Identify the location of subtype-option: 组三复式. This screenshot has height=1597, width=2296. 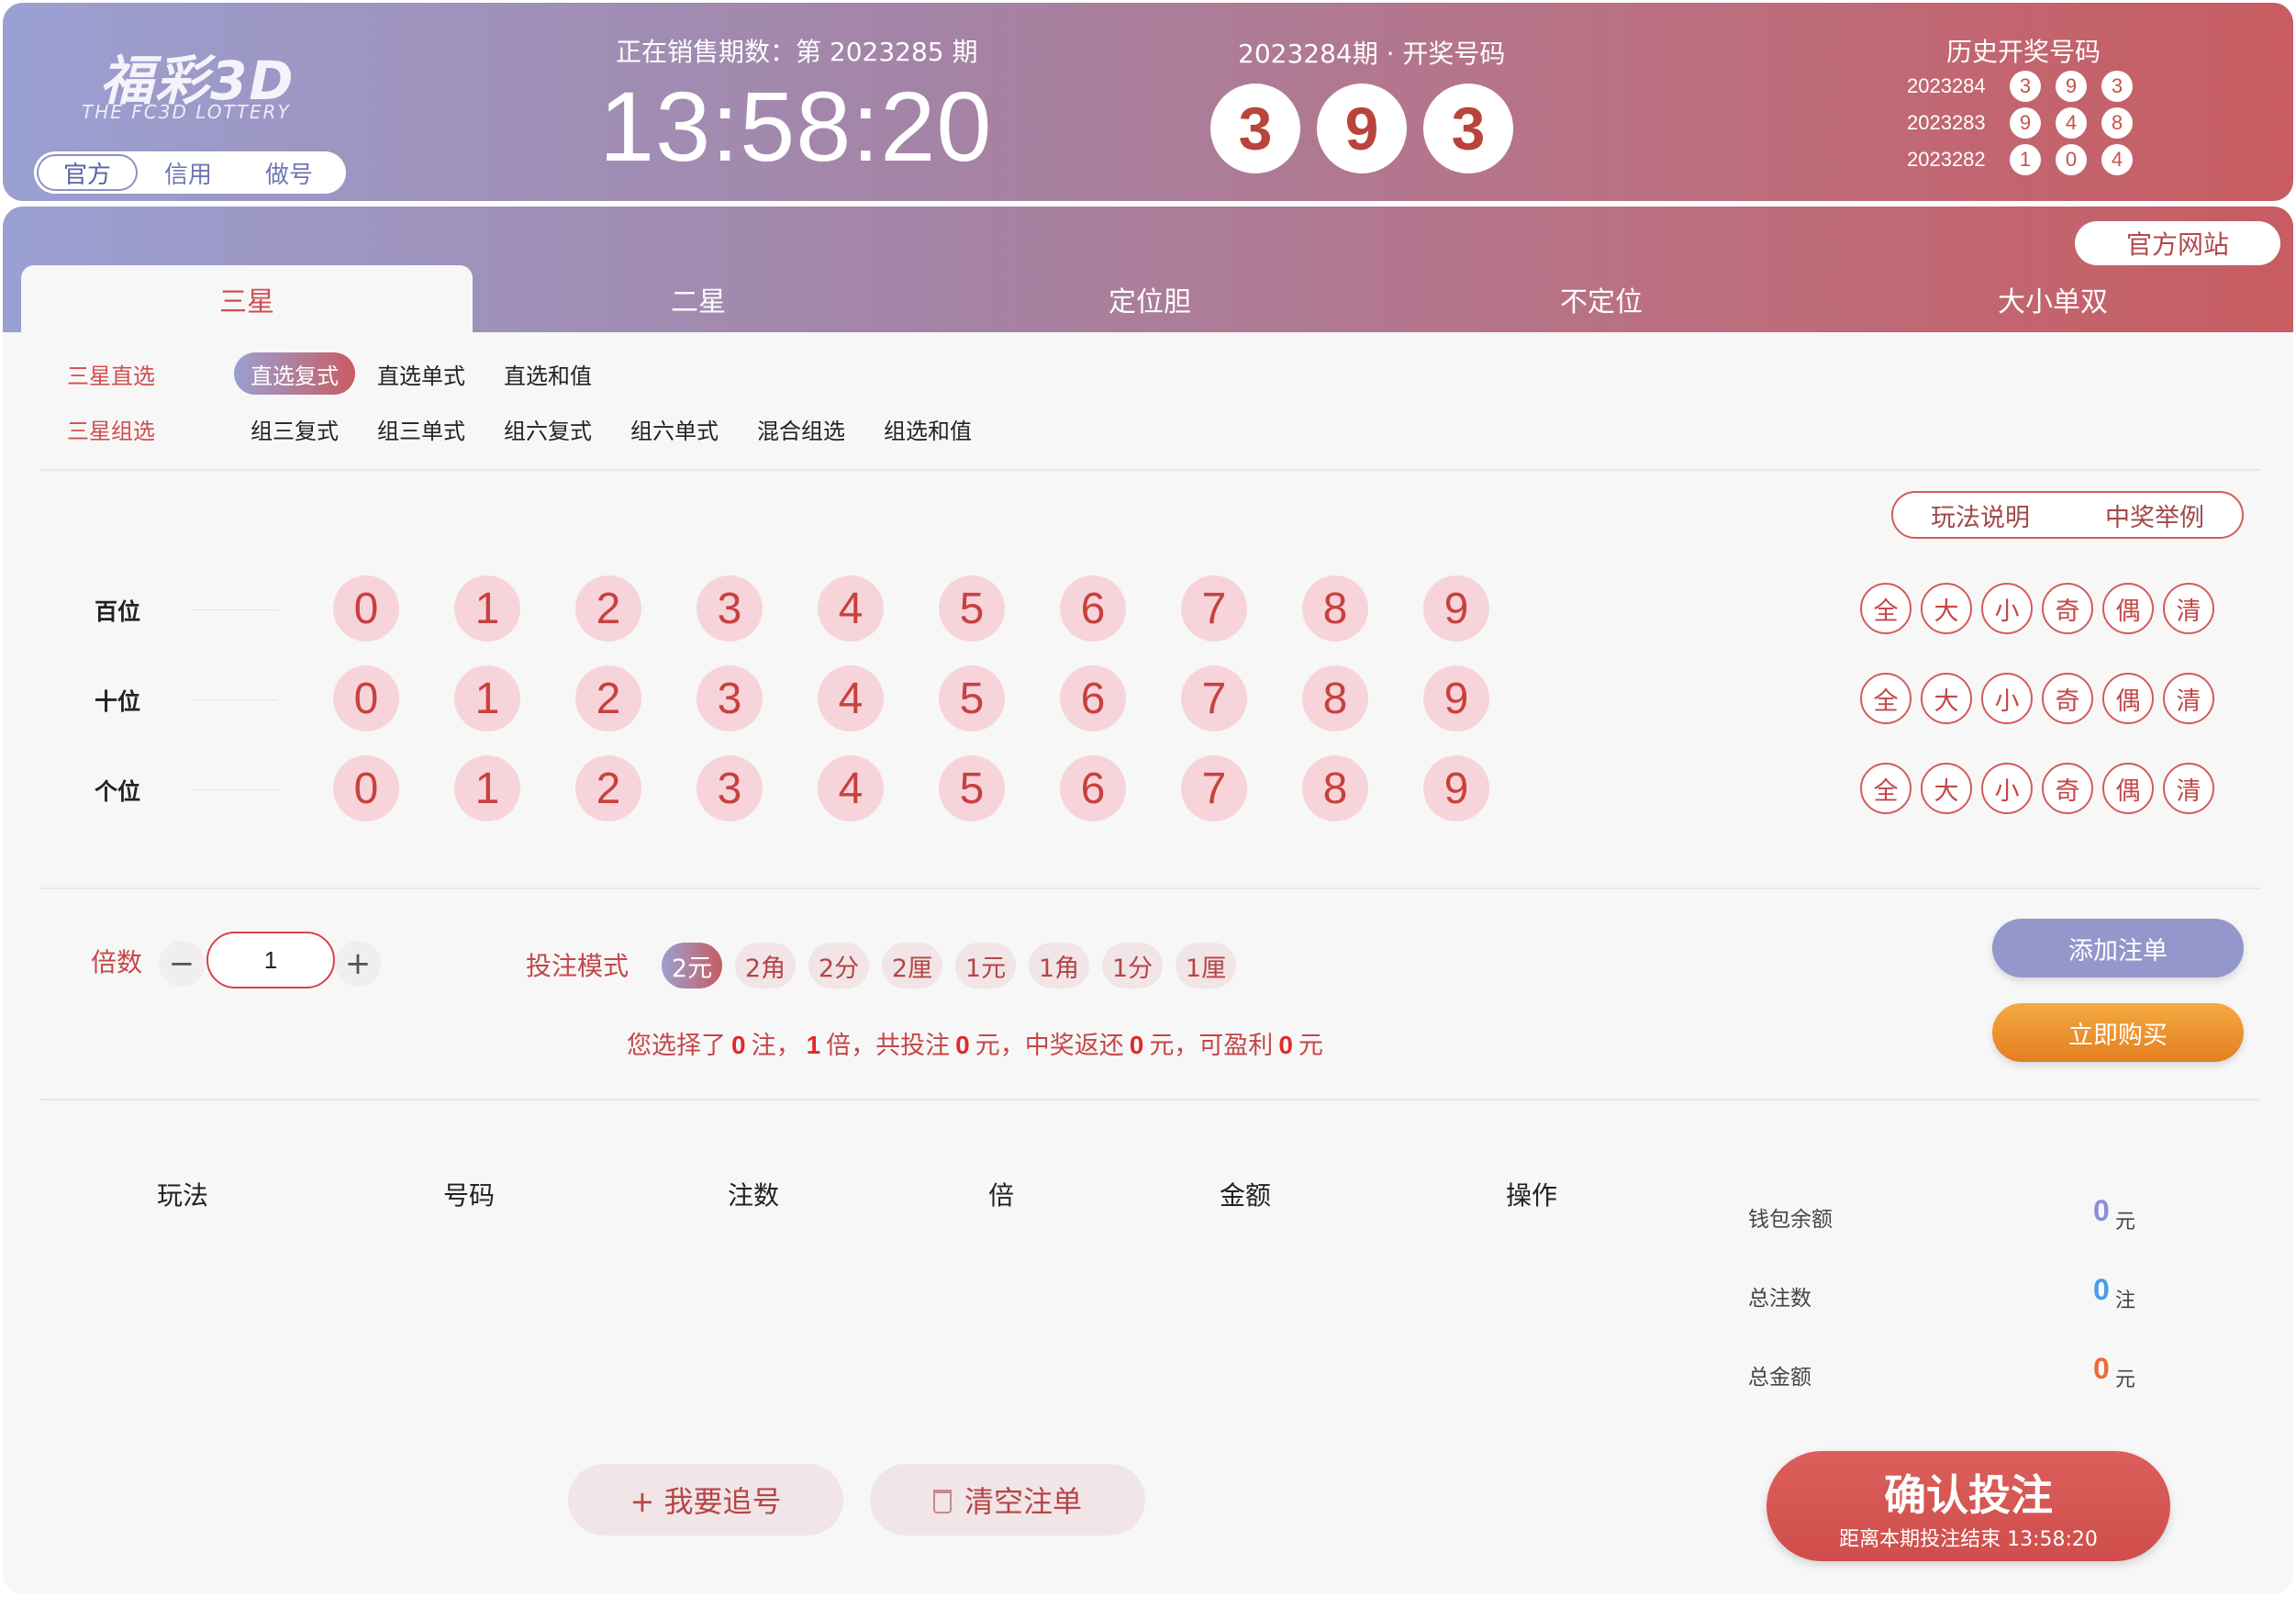
(294, 429).